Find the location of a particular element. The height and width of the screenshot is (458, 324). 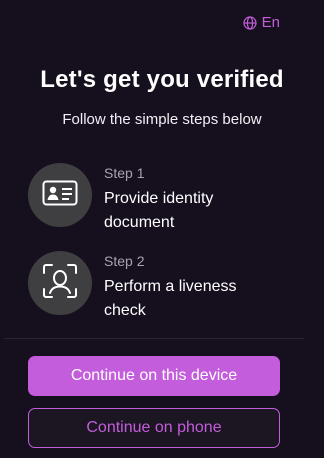

step-item-1: Step 1 Provide identity document is located at coordinates (151, 199).